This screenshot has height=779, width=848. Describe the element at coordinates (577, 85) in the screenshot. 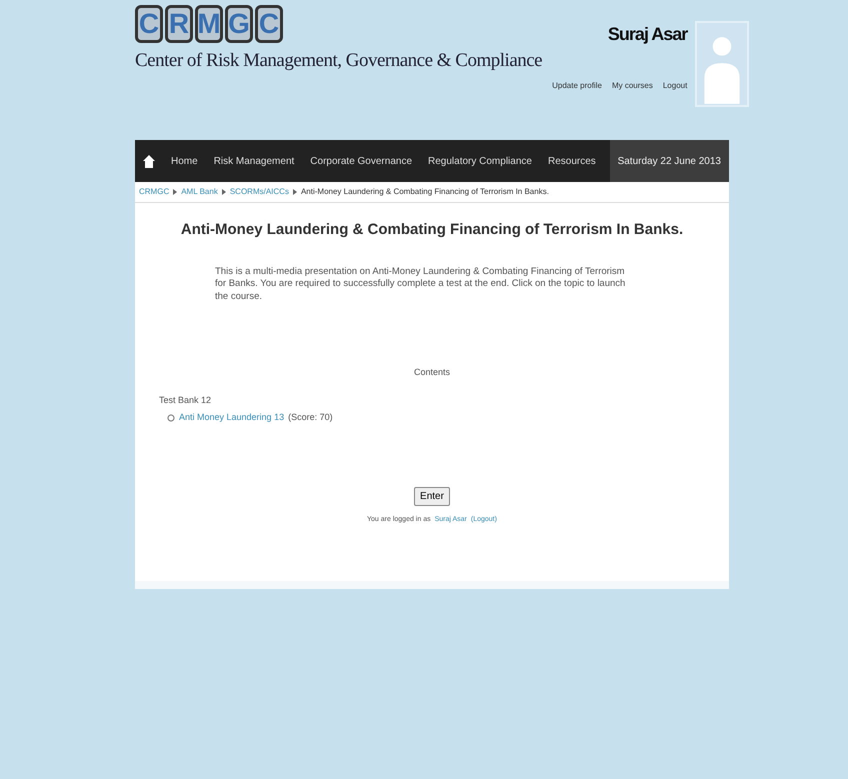

I see `user-link: Update profile` at that location.